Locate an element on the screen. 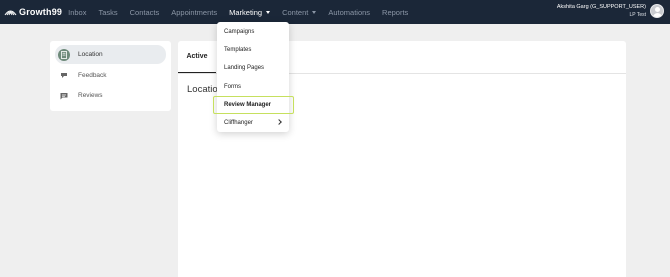  user-location: LP Test is located at coordinates (638, 15).